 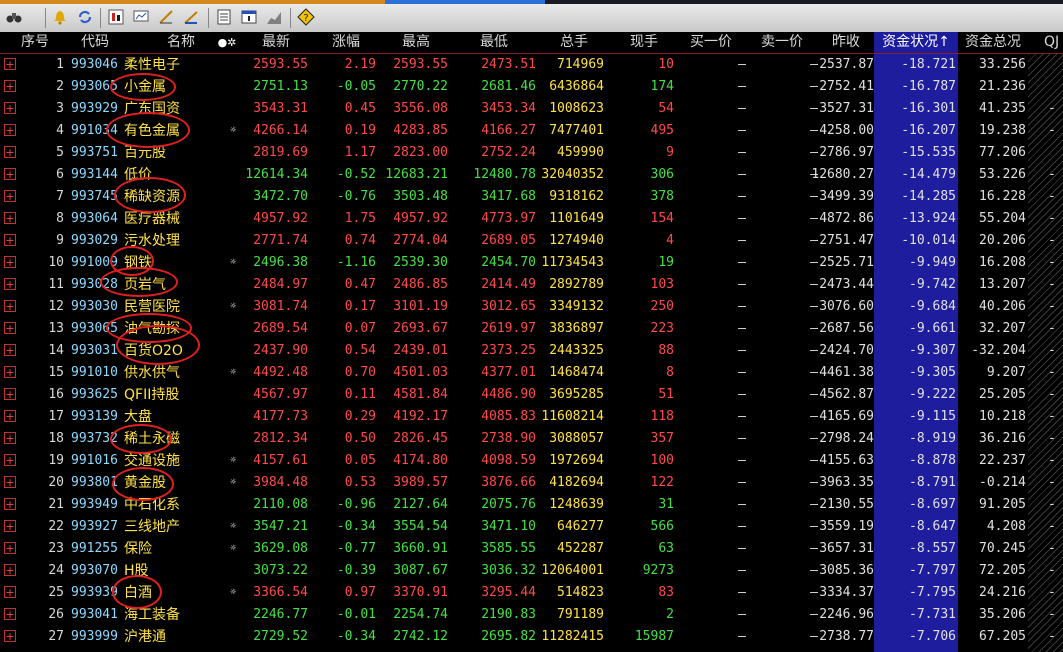 I want to click on chart-candle-icon, so click(x=116, y=17).